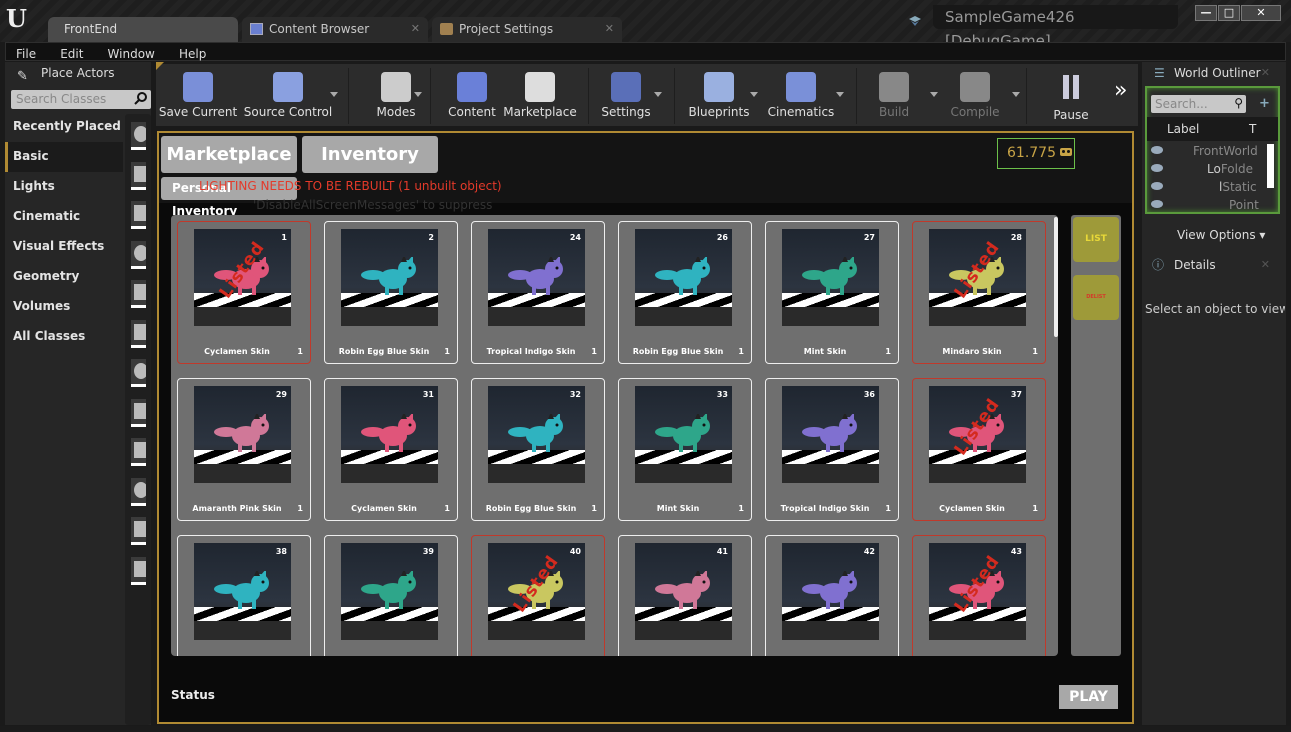 This screenshot has height=732, width=1291. I want to click on toolbar-cinematics-button: Cinematics, so click(801, 95).